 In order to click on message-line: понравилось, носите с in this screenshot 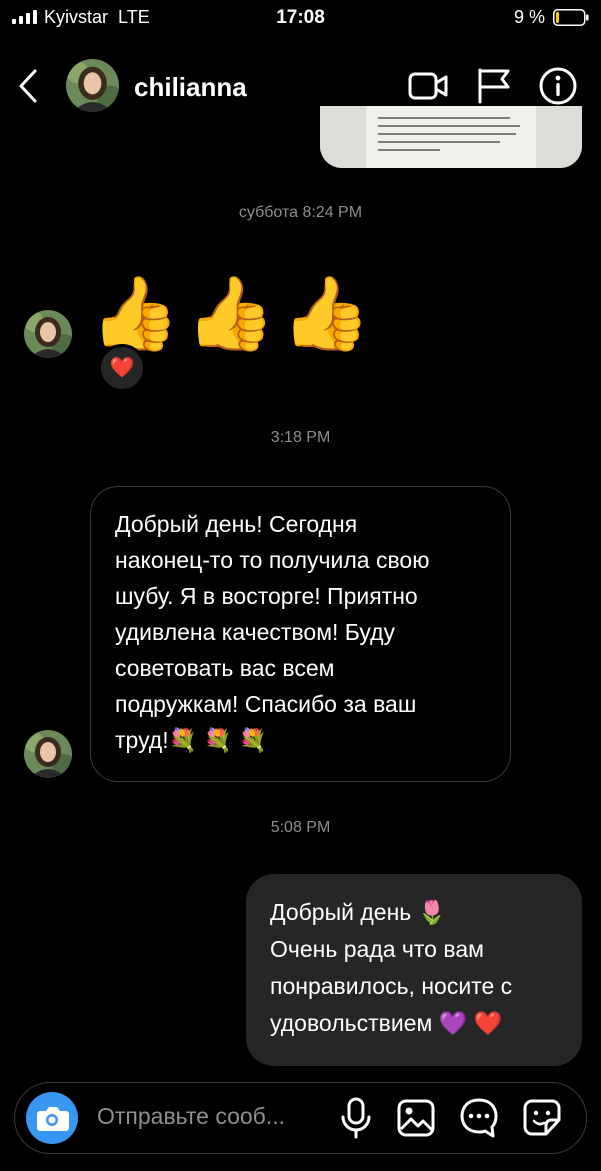, I will do `click(391, 986)`.